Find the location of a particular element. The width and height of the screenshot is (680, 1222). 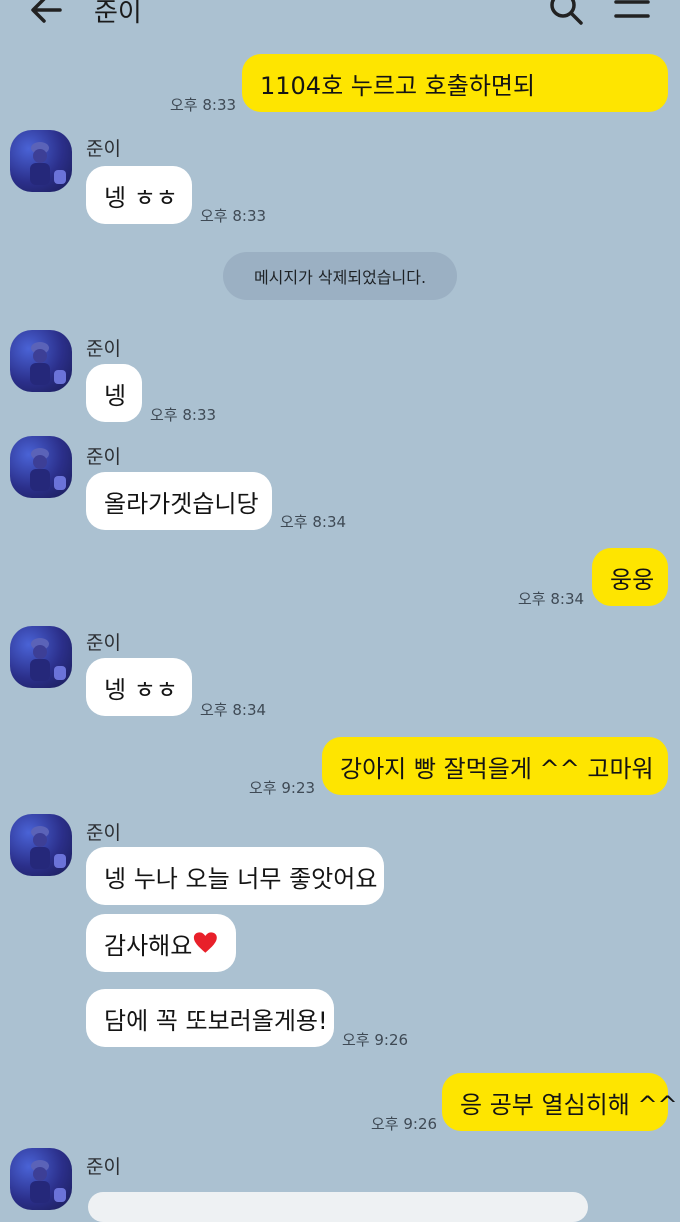

their-message-bubble: 넹 is located at coordinates (114, 393).